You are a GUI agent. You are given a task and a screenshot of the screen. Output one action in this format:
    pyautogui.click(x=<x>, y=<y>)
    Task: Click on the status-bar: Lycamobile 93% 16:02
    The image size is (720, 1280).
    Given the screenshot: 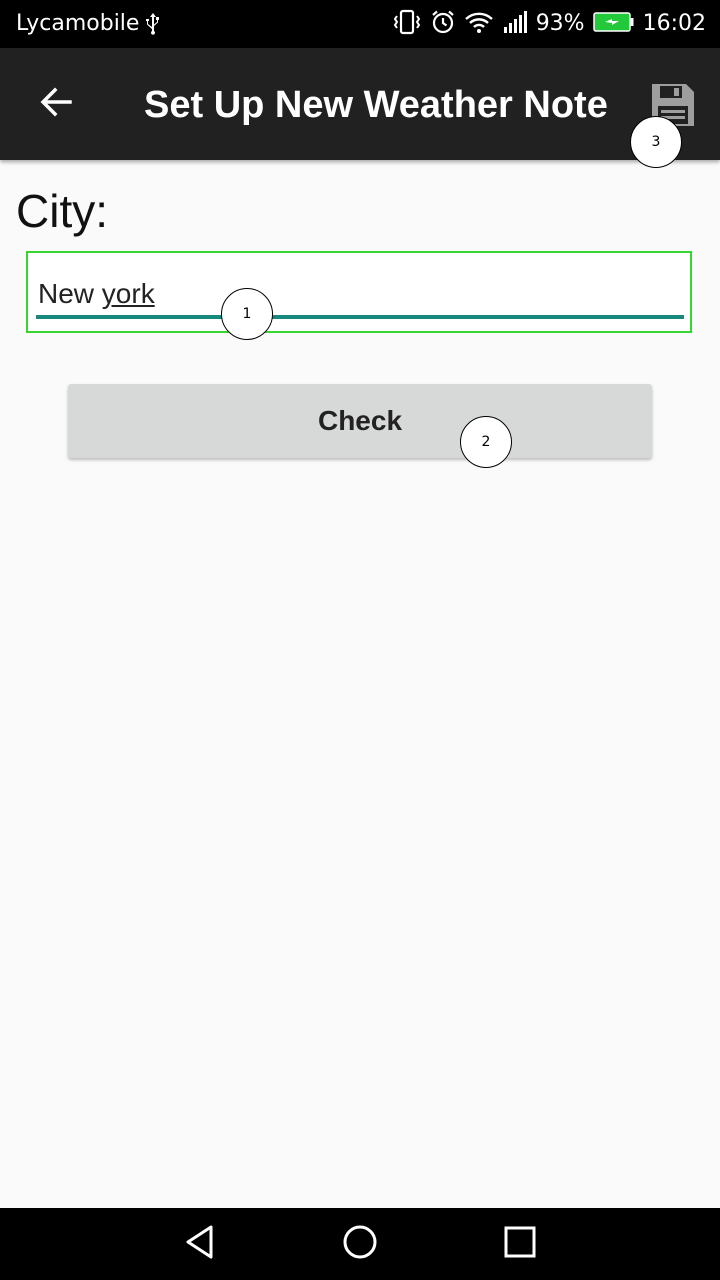 What is the action you would take?
    pyautogui.click(x=360, y=24)
    